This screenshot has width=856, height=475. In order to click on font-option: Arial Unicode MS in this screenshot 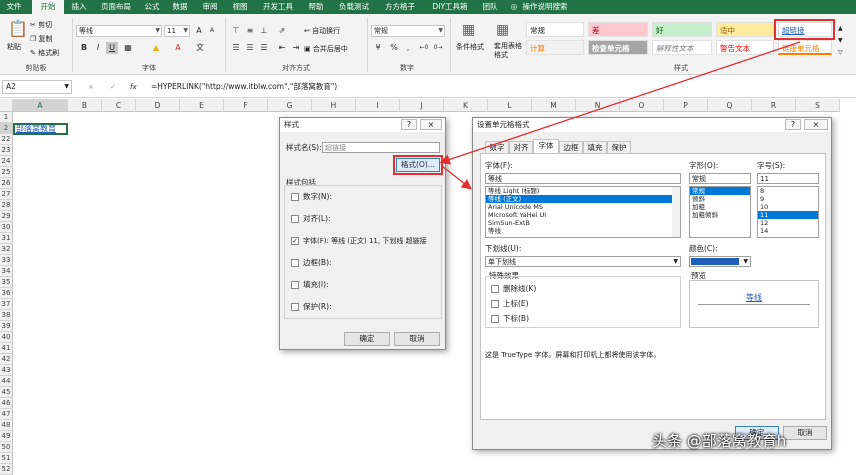, I will do `click(583, 207)`.